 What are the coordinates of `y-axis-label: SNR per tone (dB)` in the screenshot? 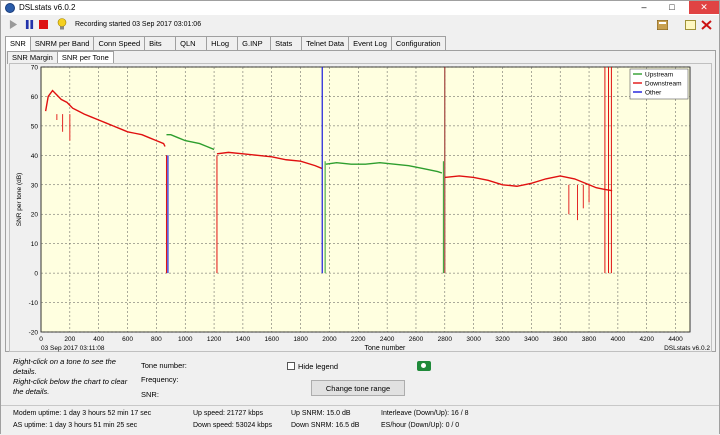 It's located at (19, 199).